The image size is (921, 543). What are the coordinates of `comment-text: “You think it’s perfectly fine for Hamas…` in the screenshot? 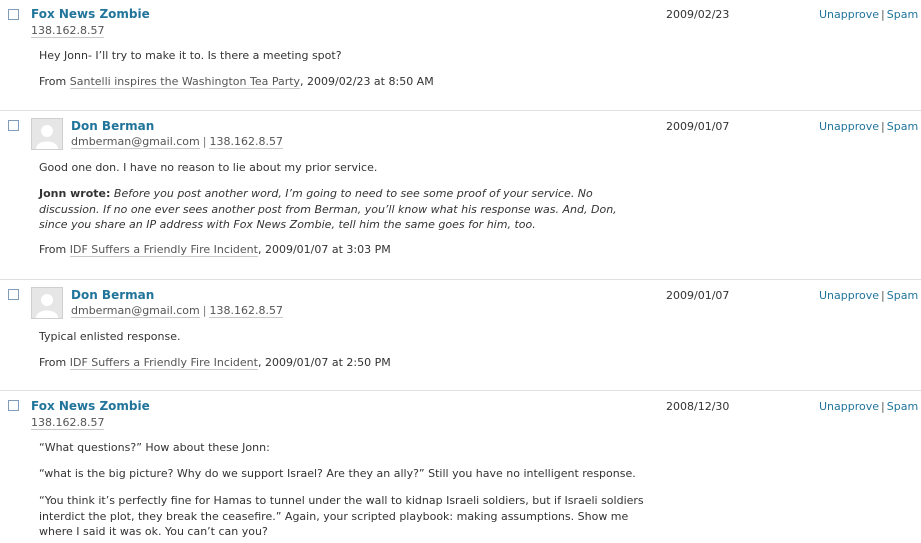 It's located at (341, 516).